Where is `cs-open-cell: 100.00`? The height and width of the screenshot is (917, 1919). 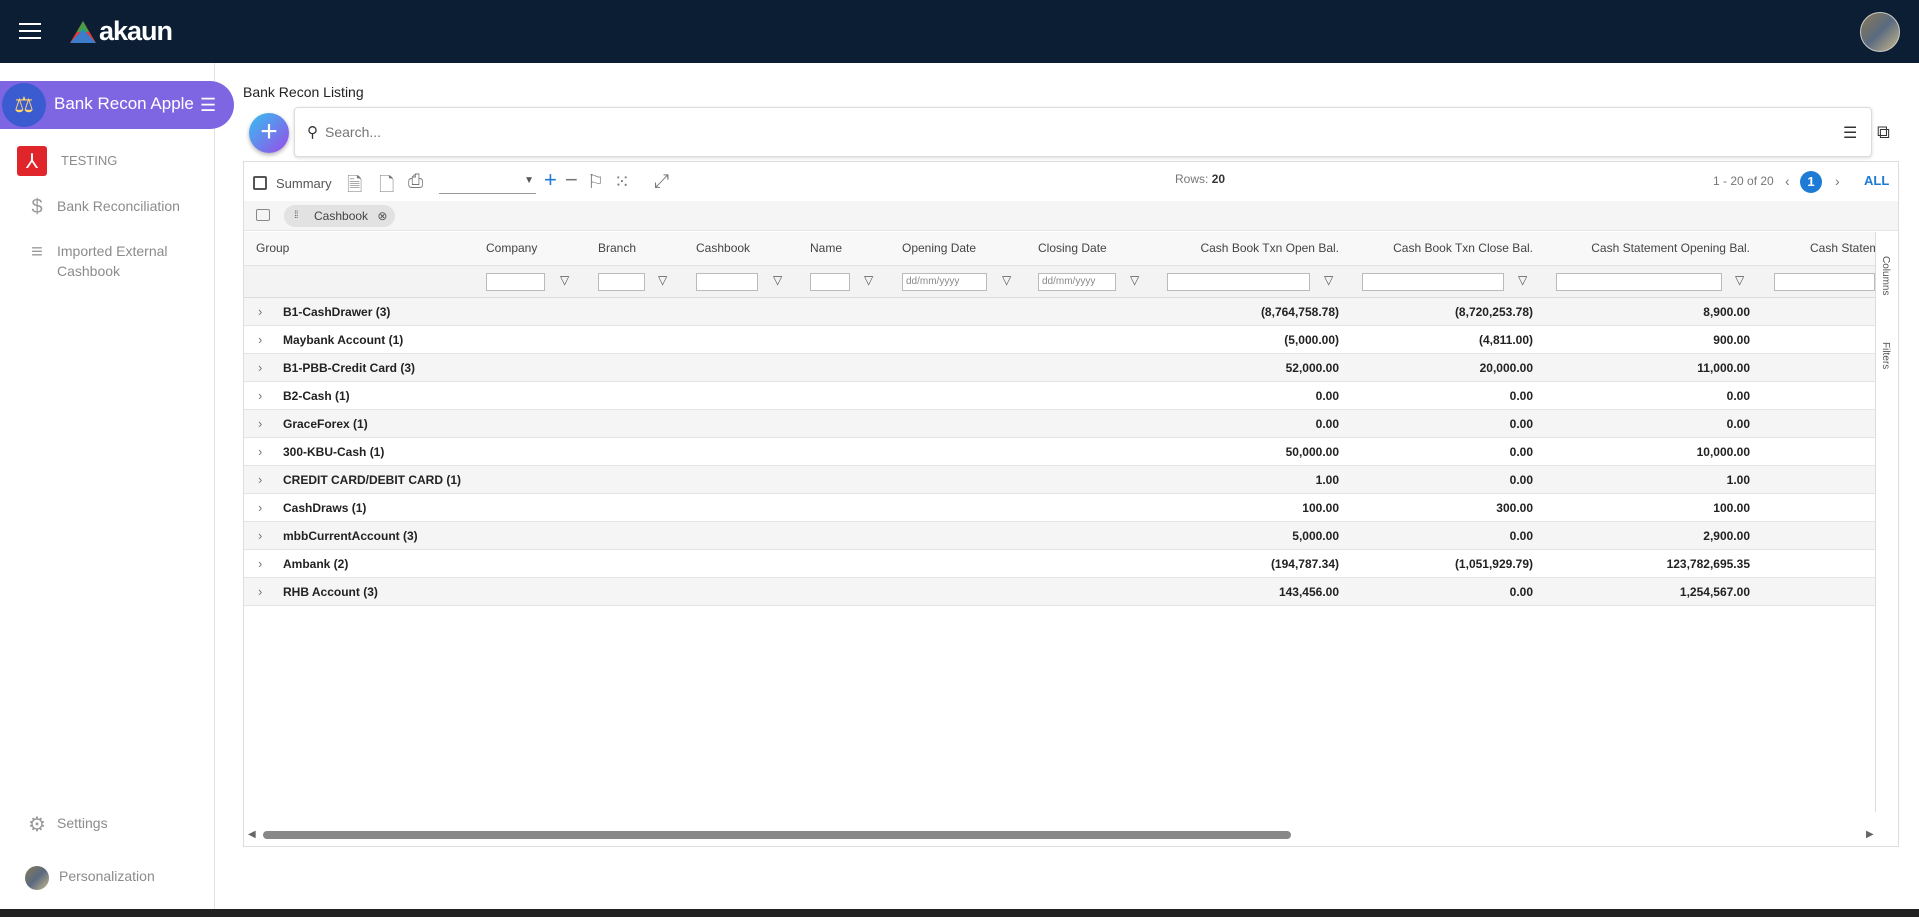 cs-open-cell: 100.00 is located at coordinates (1731, 508).